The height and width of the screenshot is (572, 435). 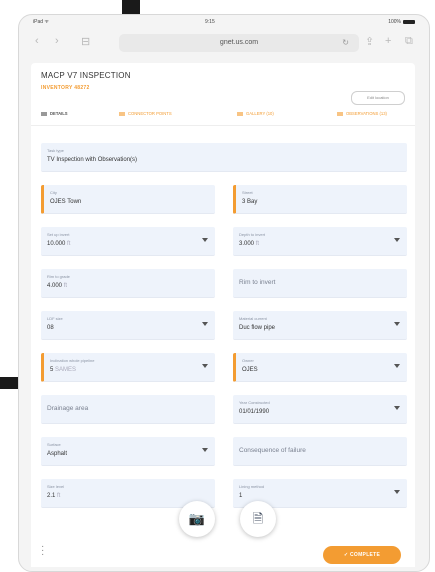 What do you see at coordinates (55, 150) in the screenshot?
I see `field-label: Task type` at bounding box center [55, 150].